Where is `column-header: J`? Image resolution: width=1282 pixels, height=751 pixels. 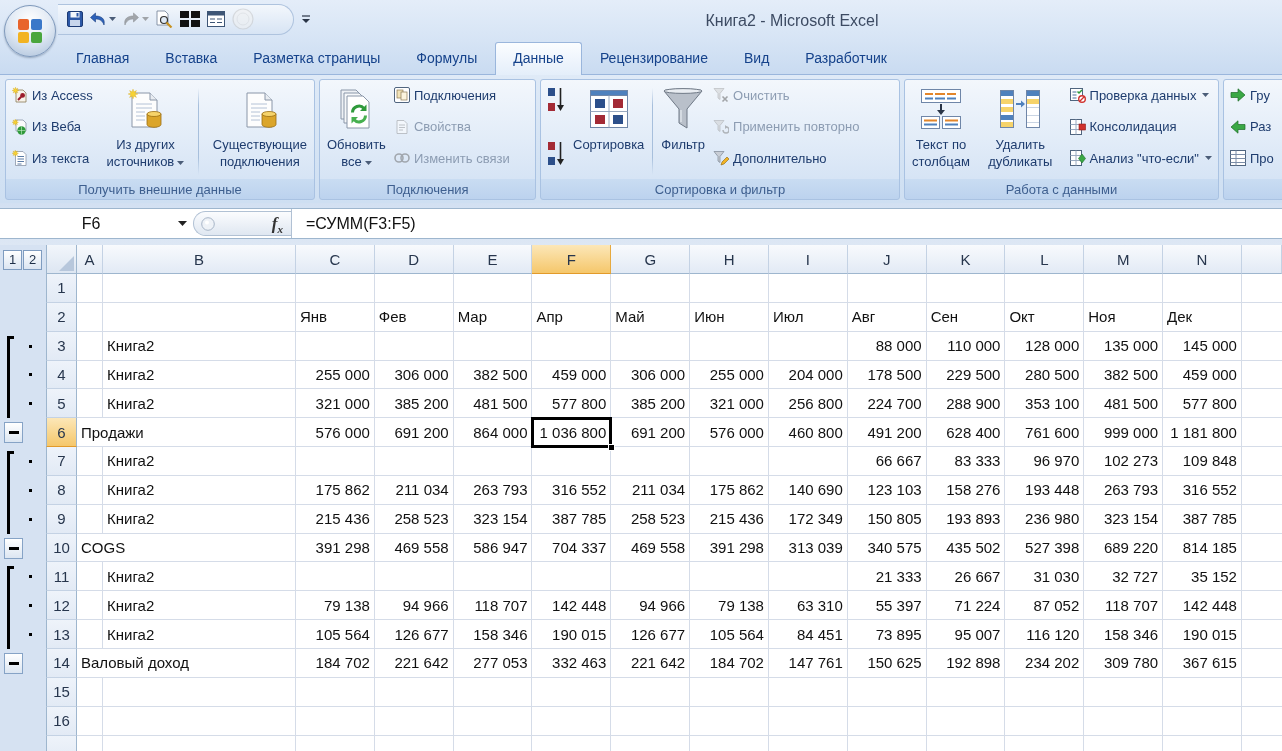
column-header: J is located at coordinates (887, 259).